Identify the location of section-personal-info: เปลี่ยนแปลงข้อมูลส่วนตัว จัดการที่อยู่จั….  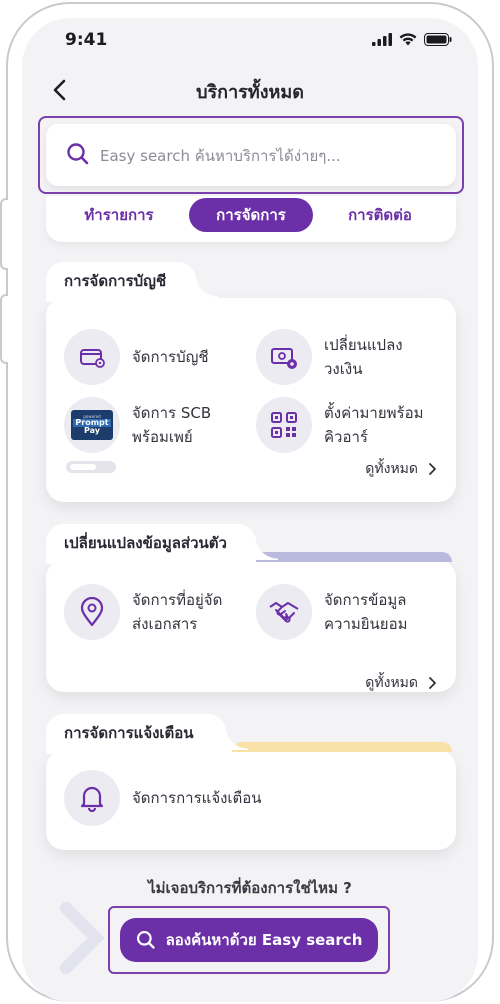
(251, 609).